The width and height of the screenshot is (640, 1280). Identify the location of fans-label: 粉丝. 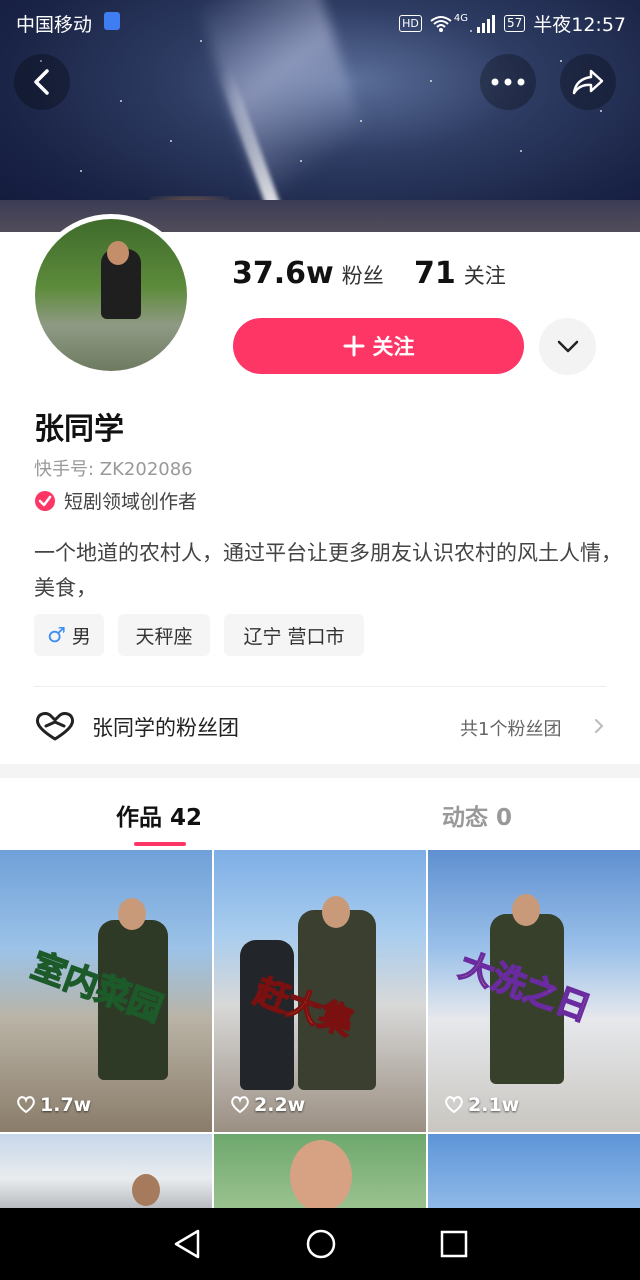
(362, 276).